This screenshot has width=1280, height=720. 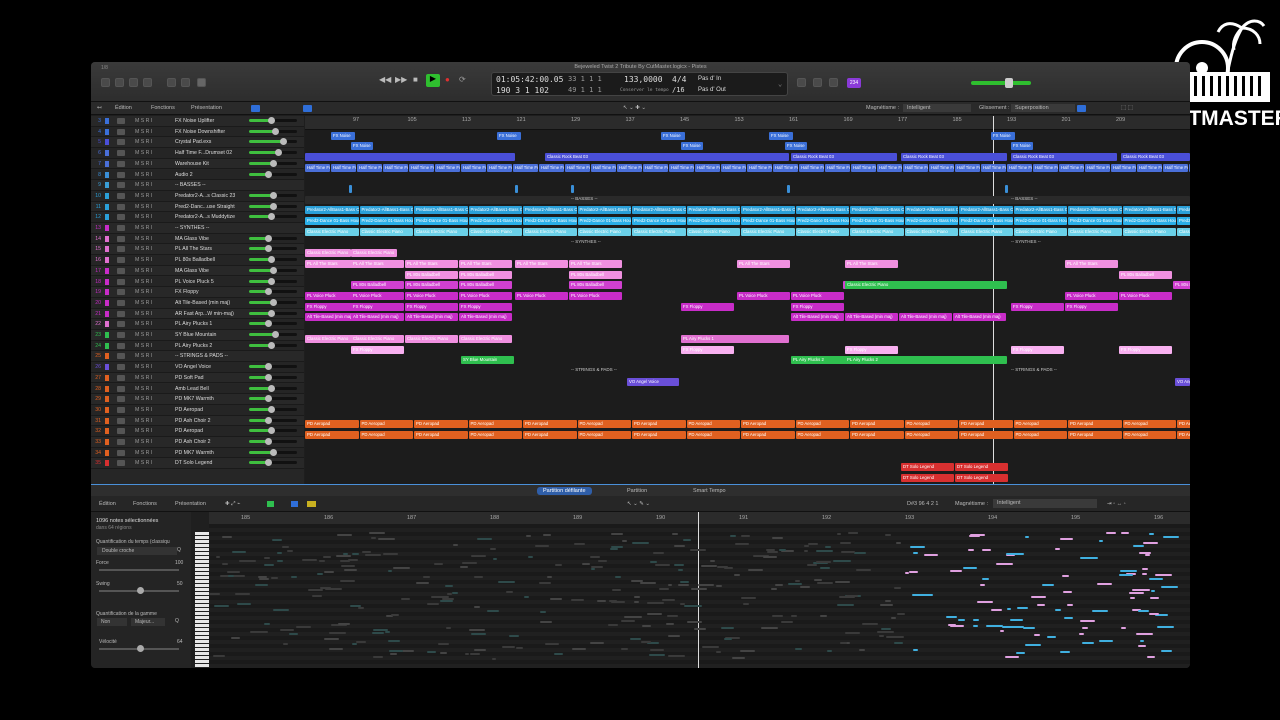 I want to click on track-name: -- STRINGS & PADS --, so click(x=210, y=356).